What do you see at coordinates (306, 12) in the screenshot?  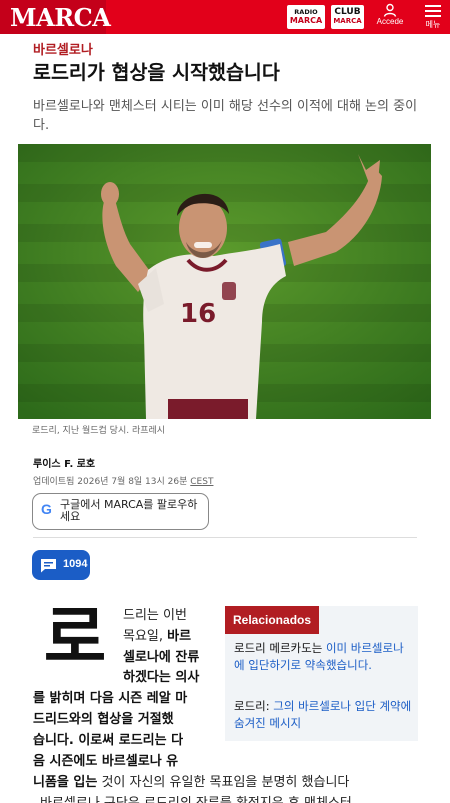 I see `radio-label-top: RADIO` at bounding box center [306, 12].